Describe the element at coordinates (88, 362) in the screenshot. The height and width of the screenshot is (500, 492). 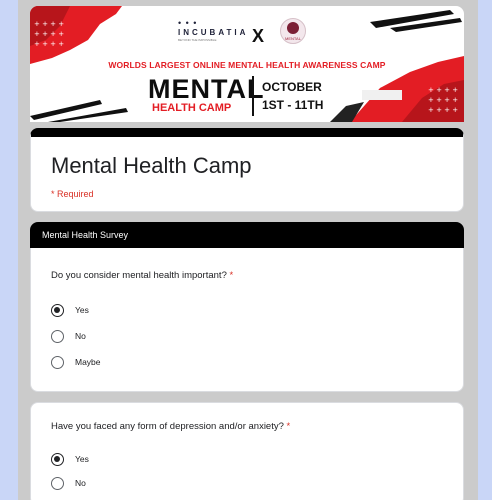
I see `option-label: Maybe` at that location.